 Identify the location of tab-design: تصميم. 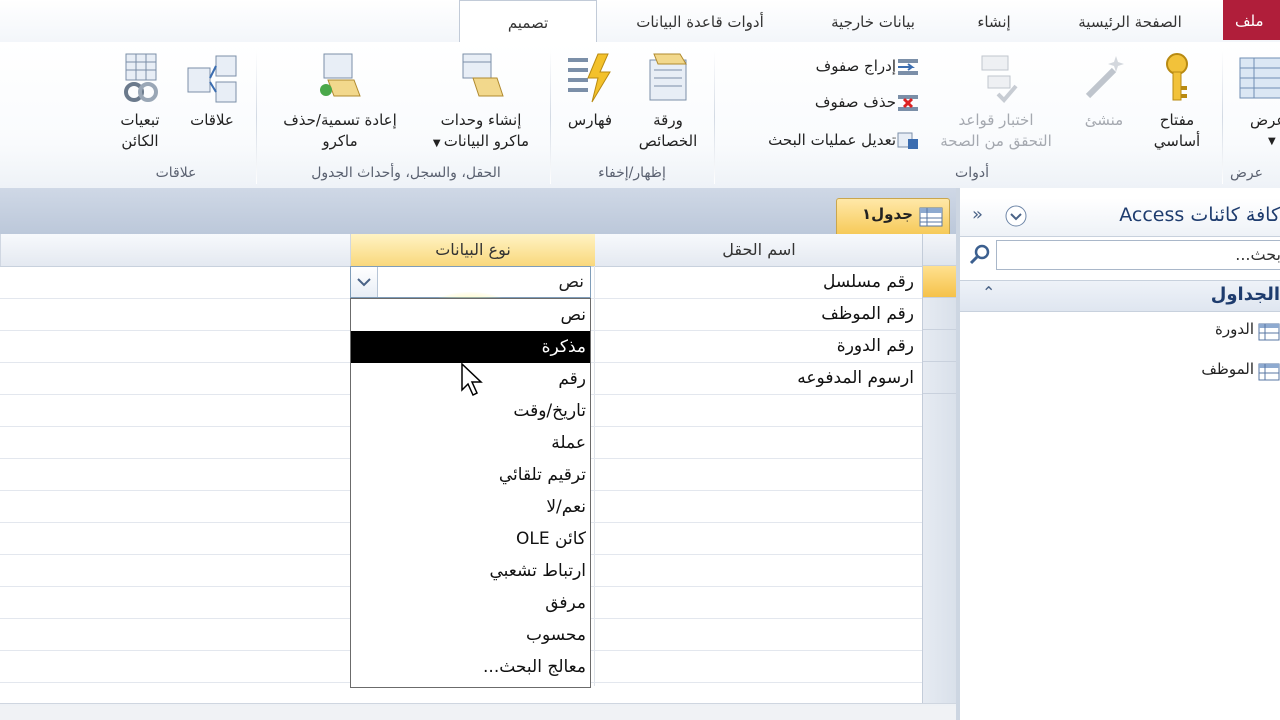
(528, 21).